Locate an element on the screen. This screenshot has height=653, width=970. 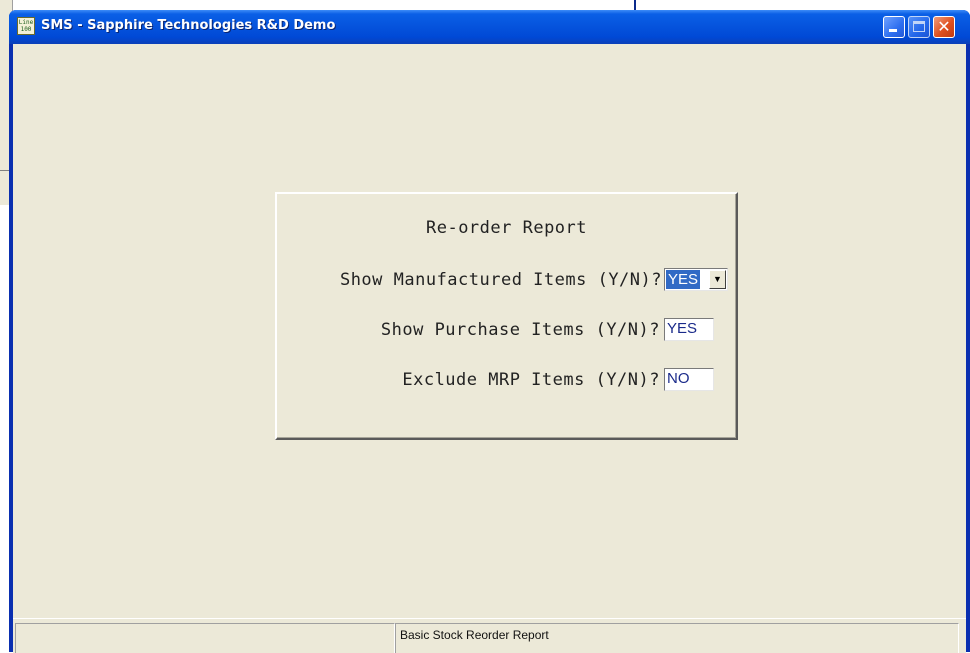
question-label-purchase: Show Purchase Items (Y/N)? is located at coordinates (520, 330).